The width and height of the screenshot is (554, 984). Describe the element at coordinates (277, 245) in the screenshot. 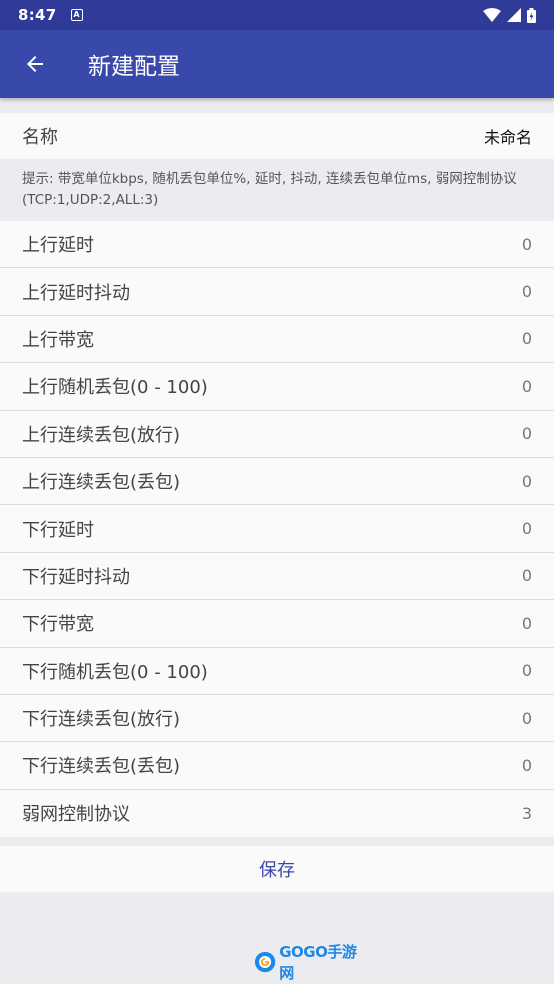

I see `setting-row: 上行延时 0` at that location.